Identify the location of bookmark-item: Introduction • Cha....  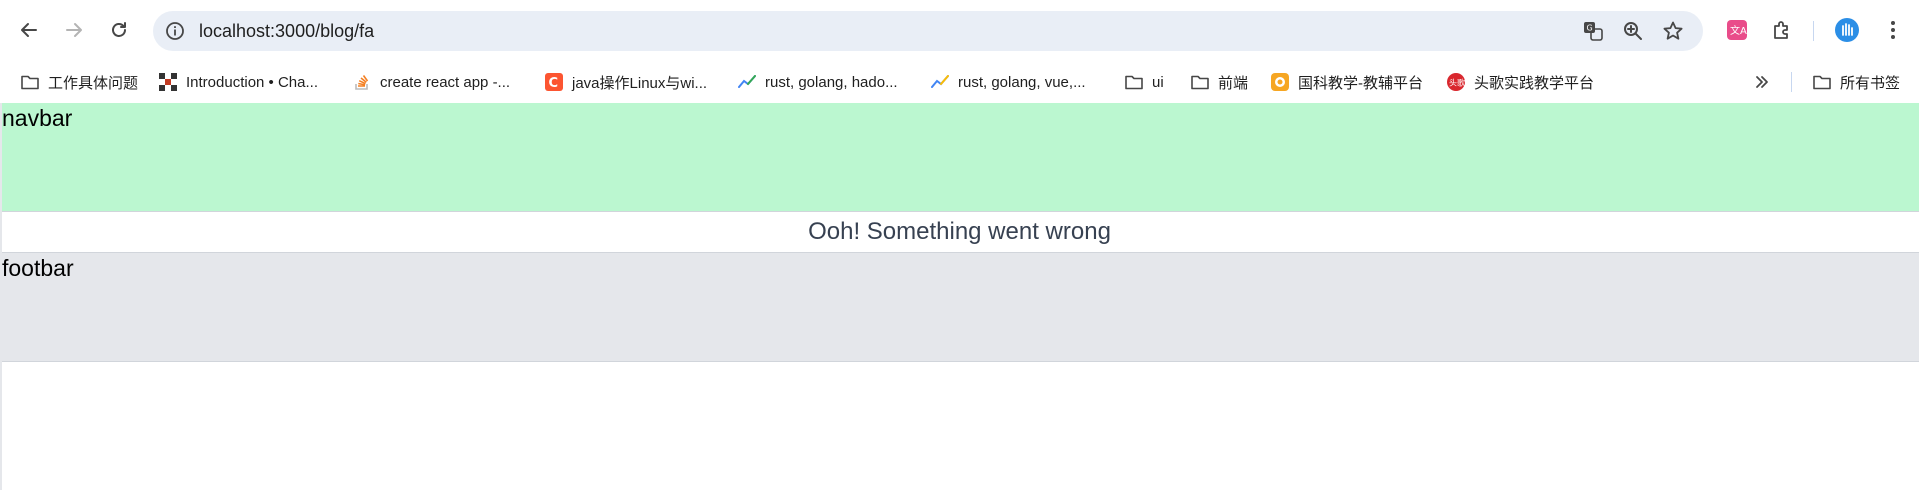
(238, 82).